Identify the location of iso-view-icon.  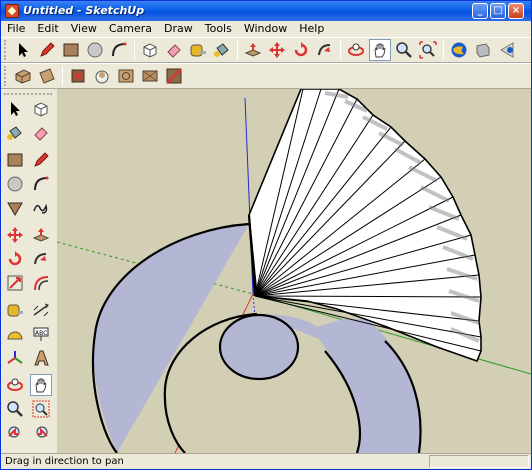
(23, 76).